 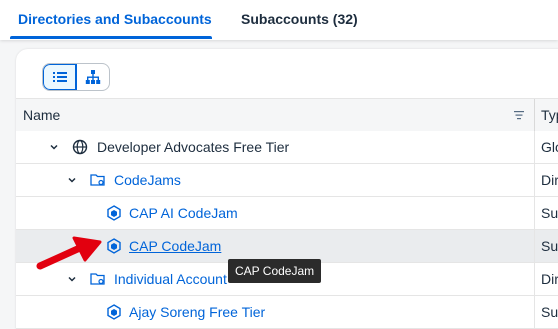 I want to click on active-tab-indicator, so click(x=111, y=37).